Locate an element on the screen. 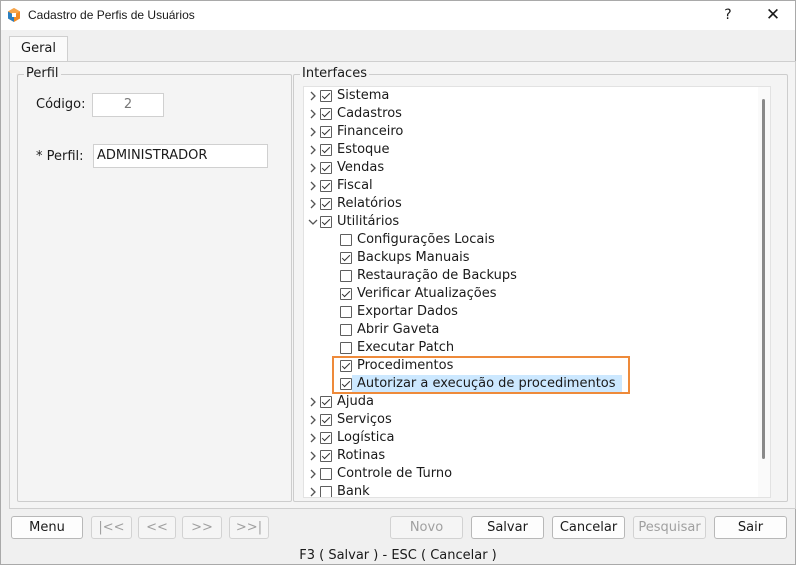  tree-item: Estoque is located at coordinates (524, 150).